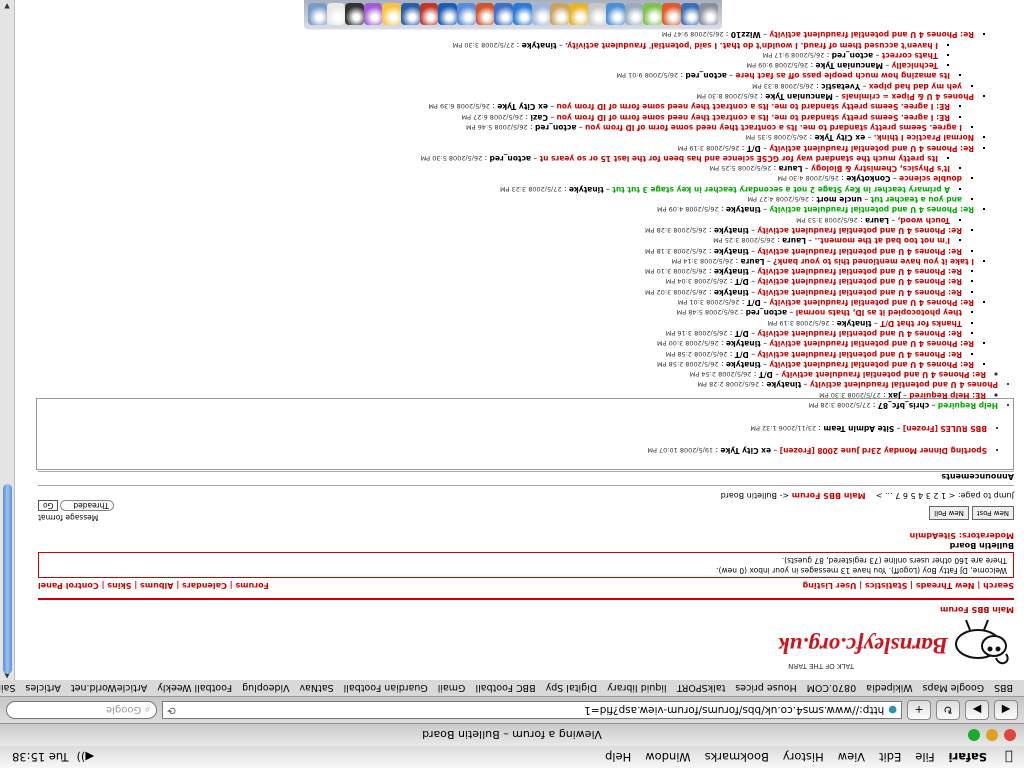  I want to click on thread-author: chris_bfc_87, so click(904, 405).